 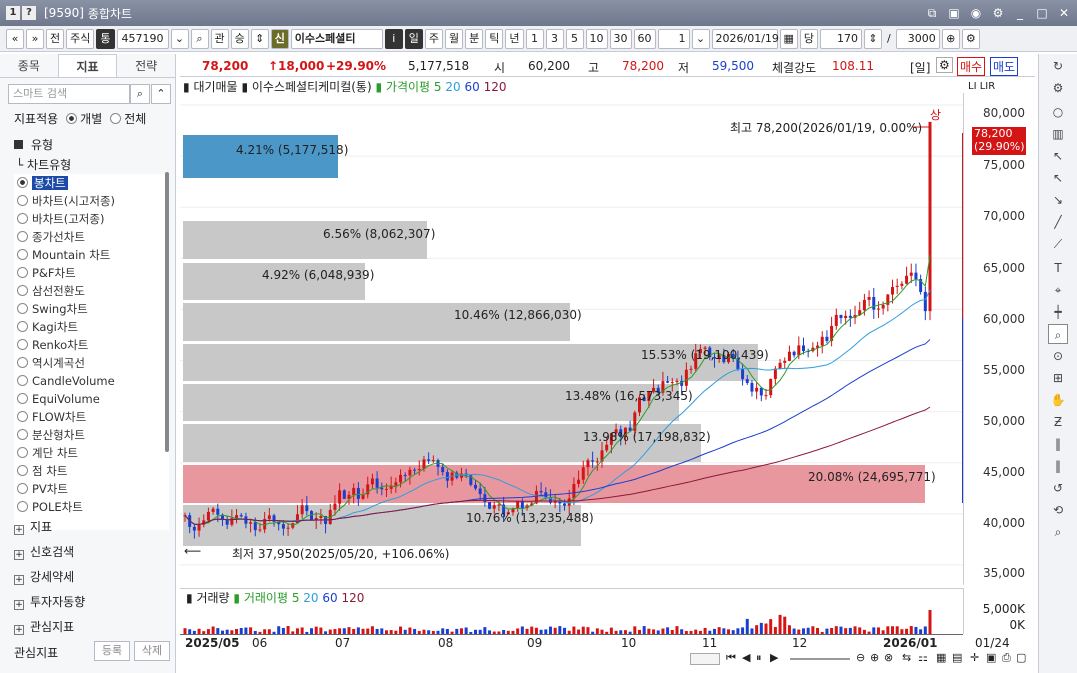 What do you see at coordinates (91, 399) in the screenshot?
I see `chart-type-item: EquiVolume` at bounding box center [91, 399].